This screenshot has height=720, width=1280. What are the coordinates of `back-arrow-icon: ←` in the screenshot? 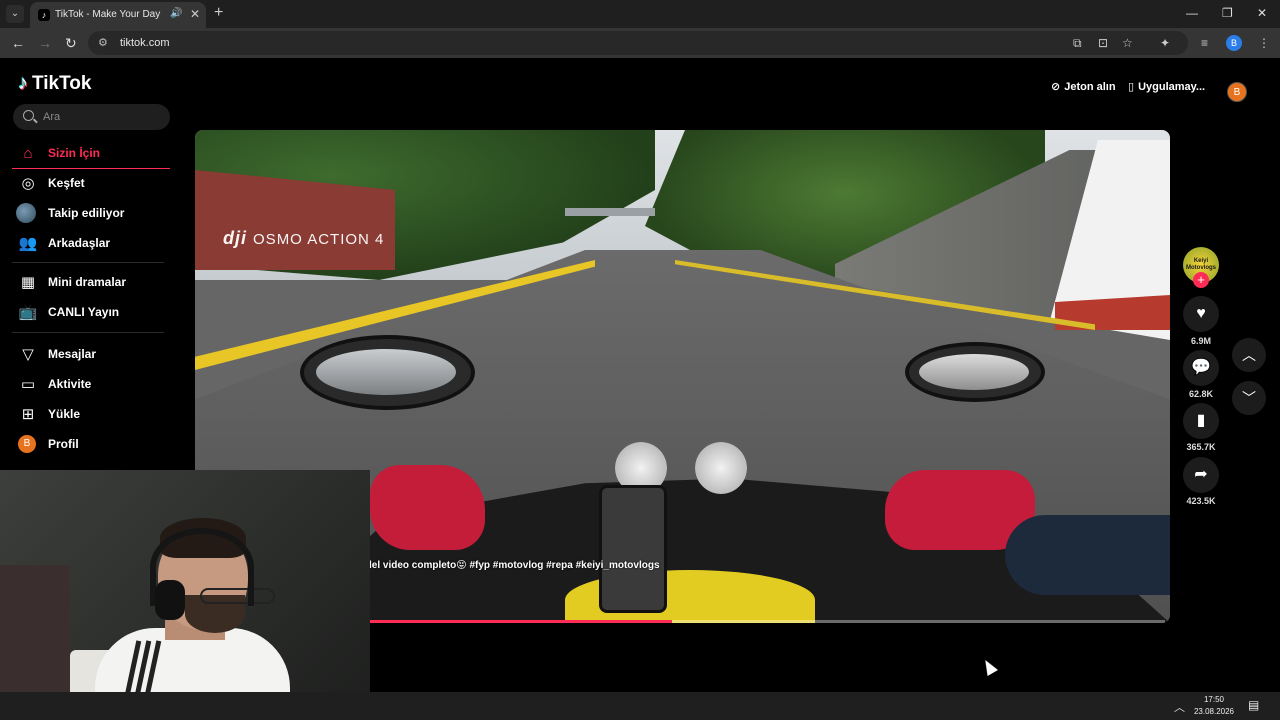 It's located at (18, 43).